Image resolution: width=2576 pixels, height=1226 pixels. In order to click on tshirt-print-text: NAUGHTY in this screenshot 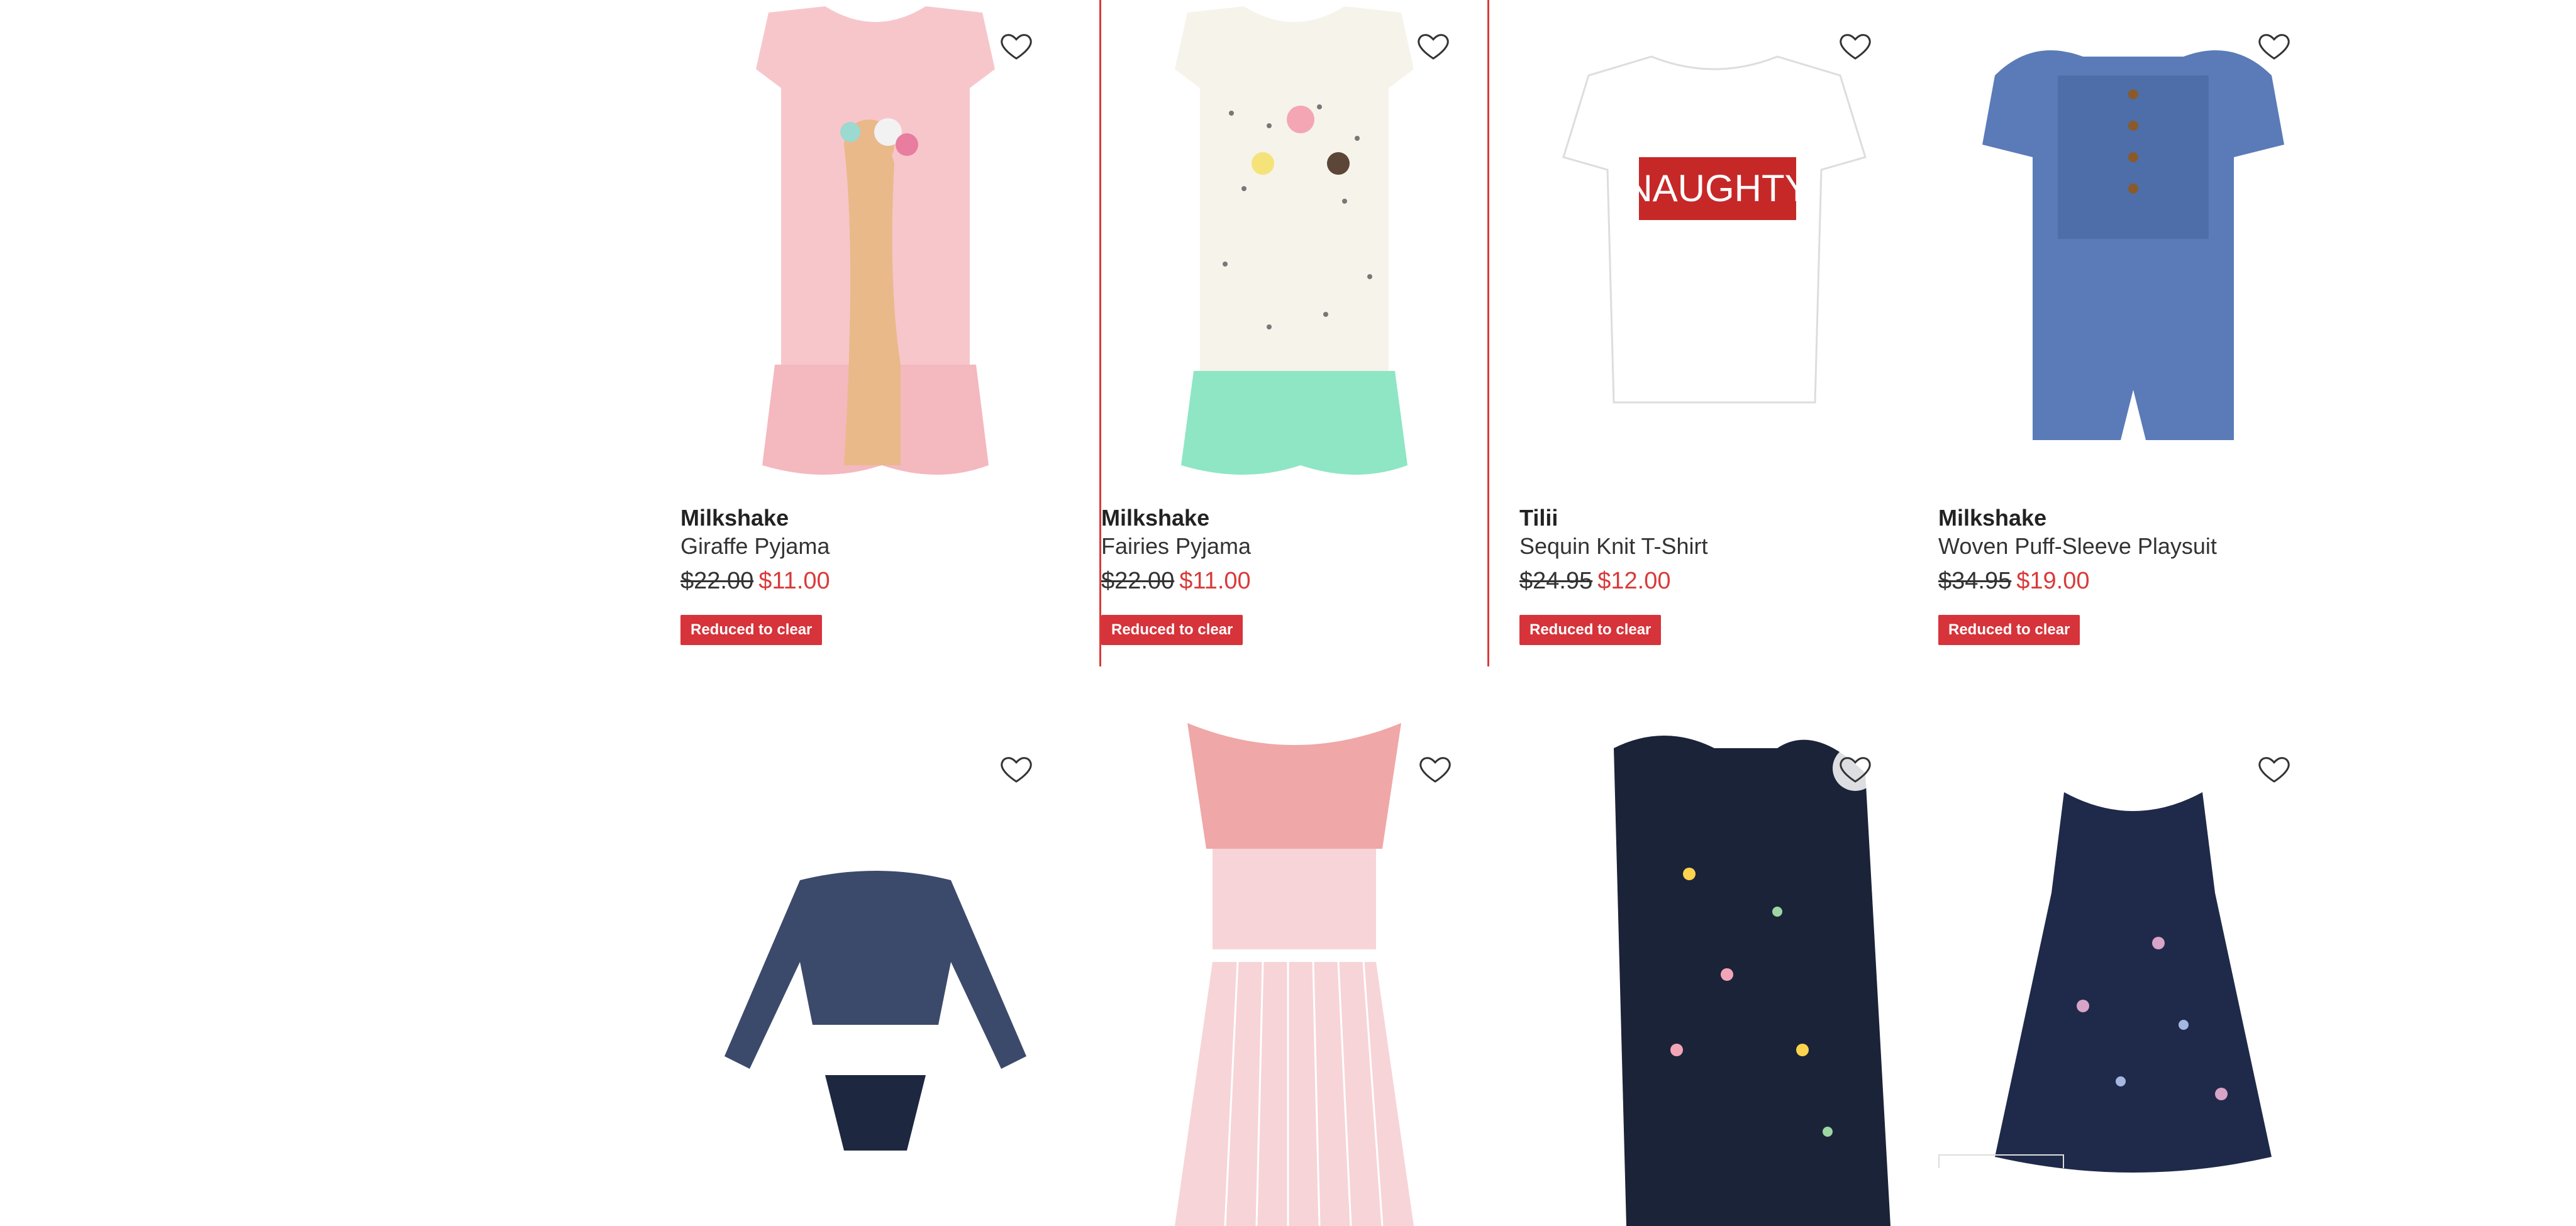, I will do `click(1717, 188)`.